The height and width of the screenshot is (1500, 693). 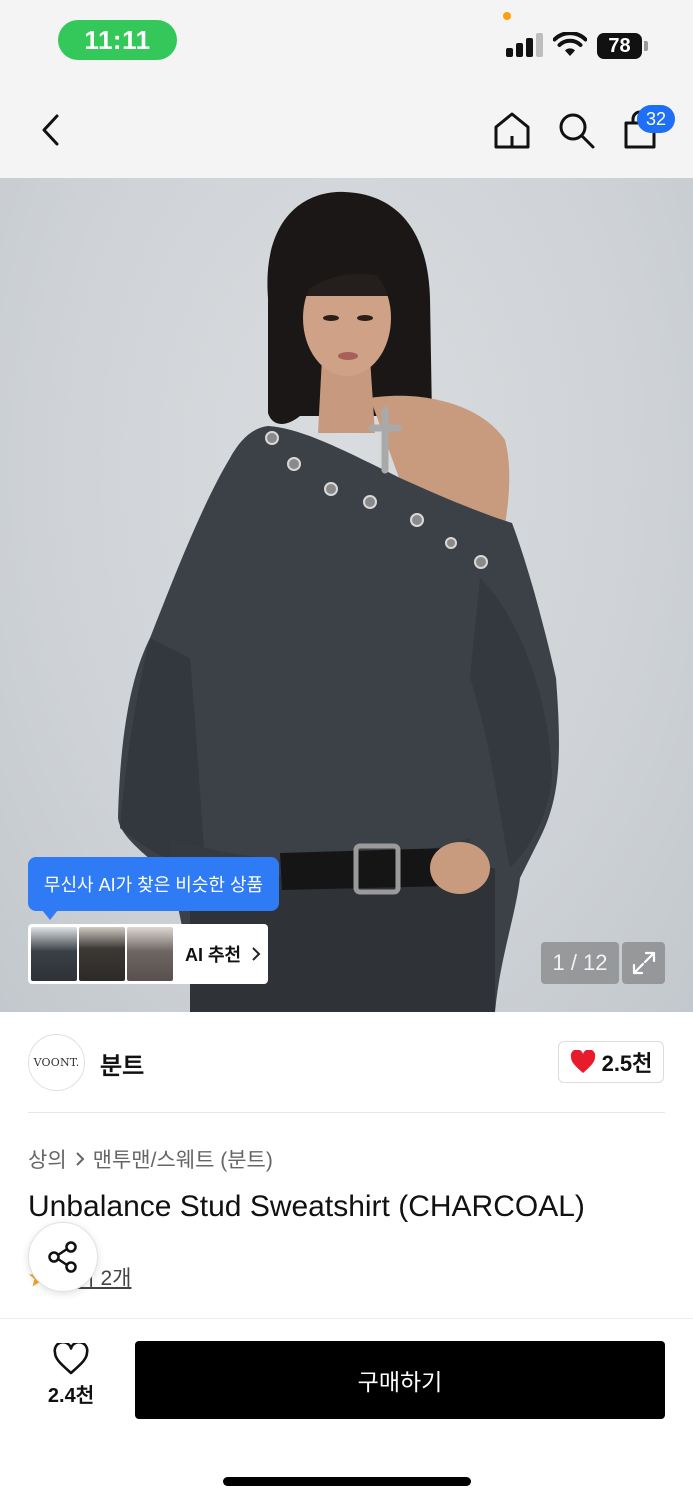 What do you see at coordinates (213, 955) in the screenshot?
I see `ai-recommend-label: AI 추천` at bounding box center [213, 955].